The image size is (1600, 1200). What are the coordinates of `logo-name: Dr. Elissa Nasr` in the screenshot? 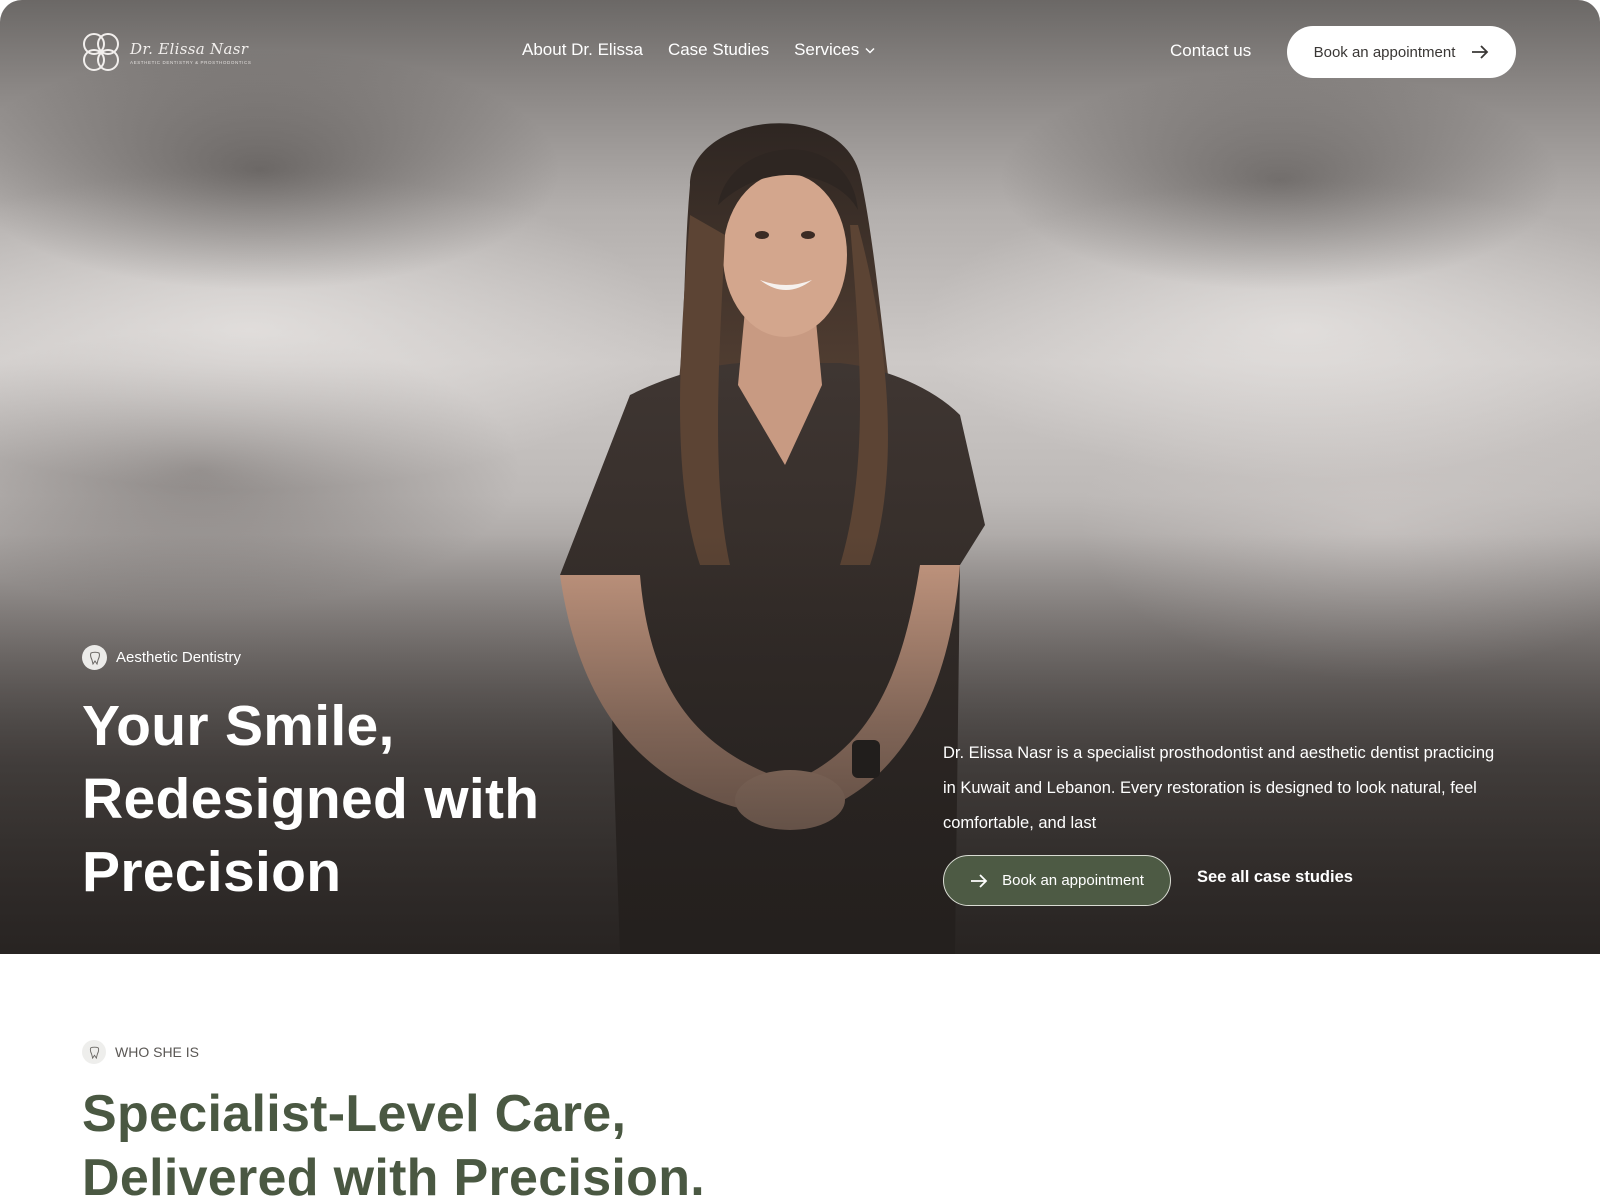 It's located at (189, 48).